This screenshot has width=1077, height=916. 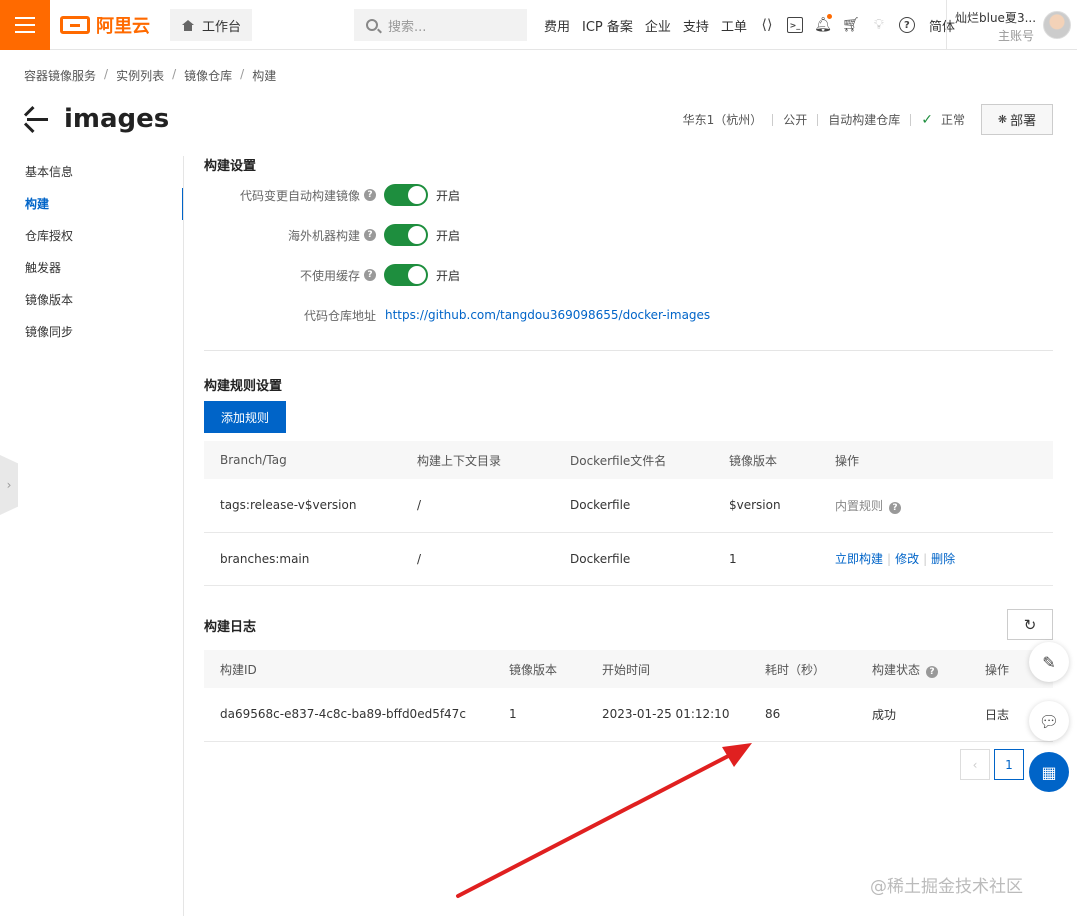 What do you see at coordinates (946, 887) in the screenshot?
I see `watermark: @稀土掘金技术社区` at bounding box center [946, 887].